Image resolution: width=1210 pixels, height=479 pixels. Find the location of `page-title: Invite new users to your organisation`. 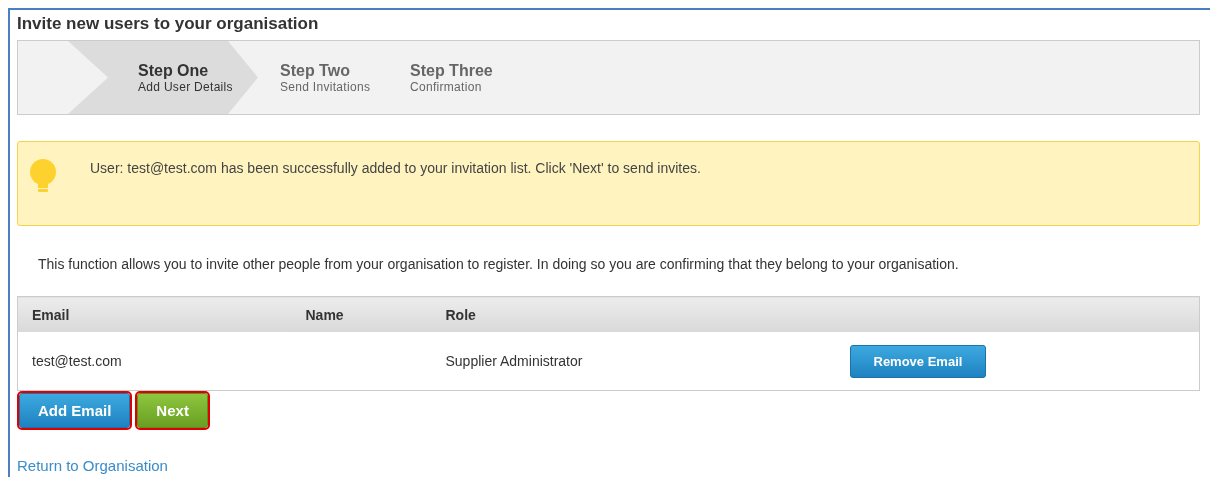

page-title: Invite new users to your organisation is located at coordinates (168, 24).